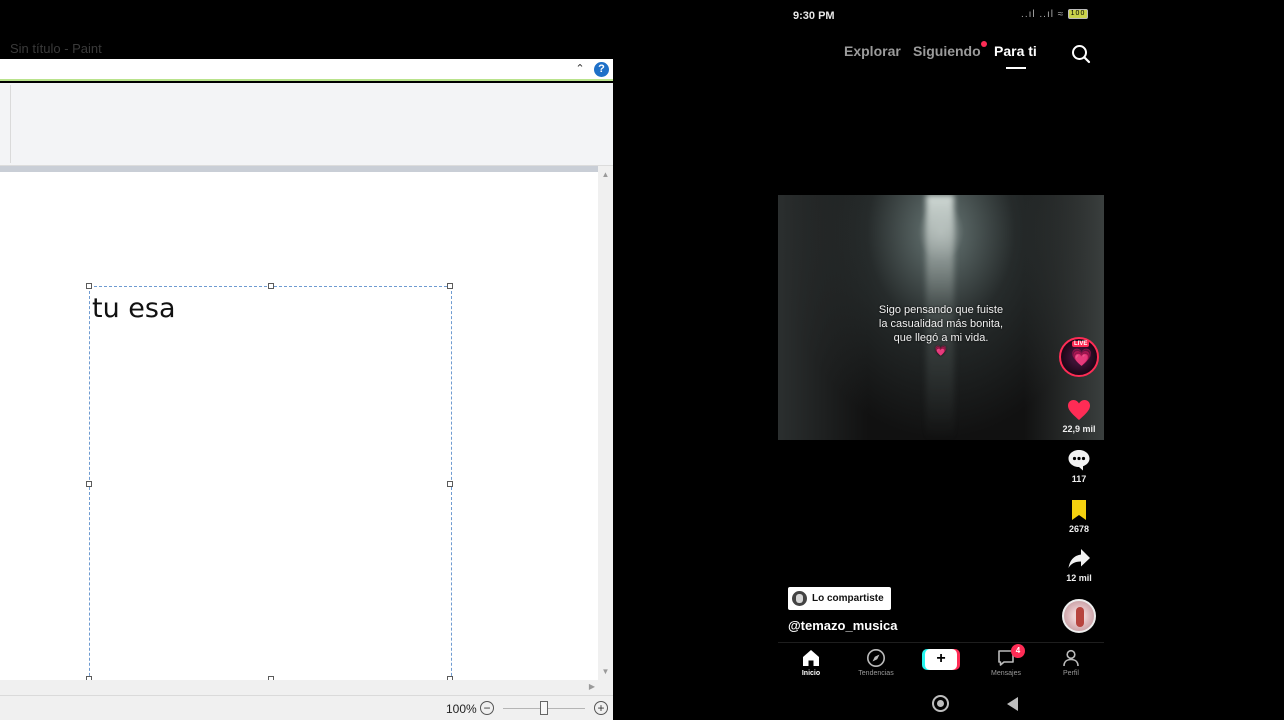 This screenshot has height=720, width=1284. I want to click on heart-emoji-icon: 💗, so click(941, 351).